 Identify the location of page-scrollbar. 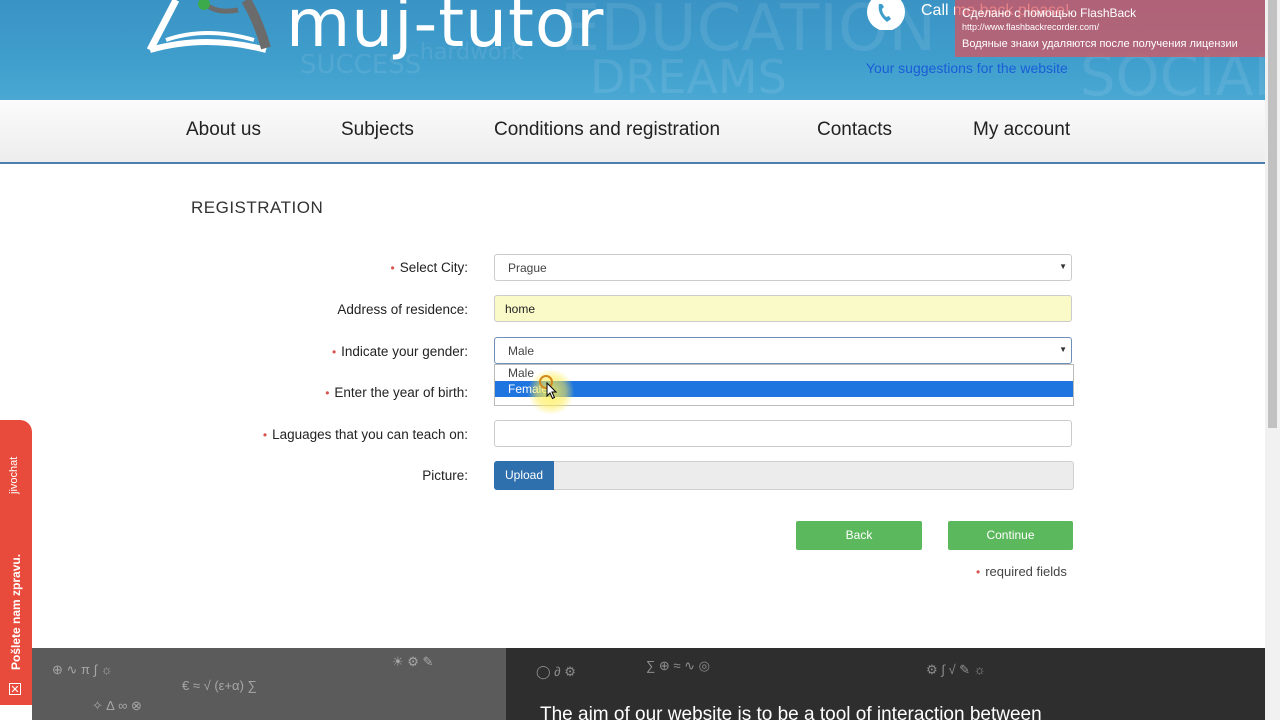
(1272, 360).